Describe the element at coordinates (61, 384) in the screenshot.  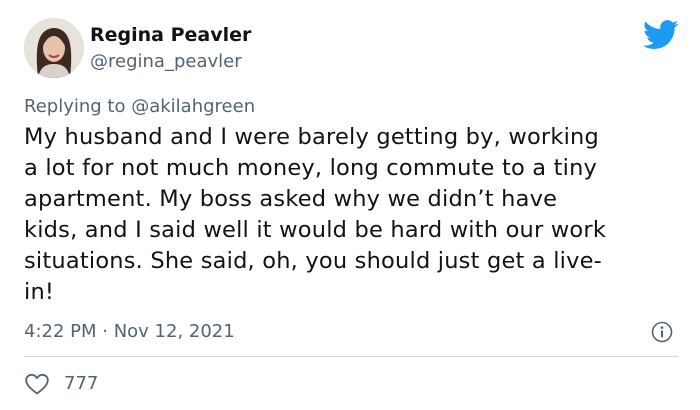
I see `like-button: 777` at that location.